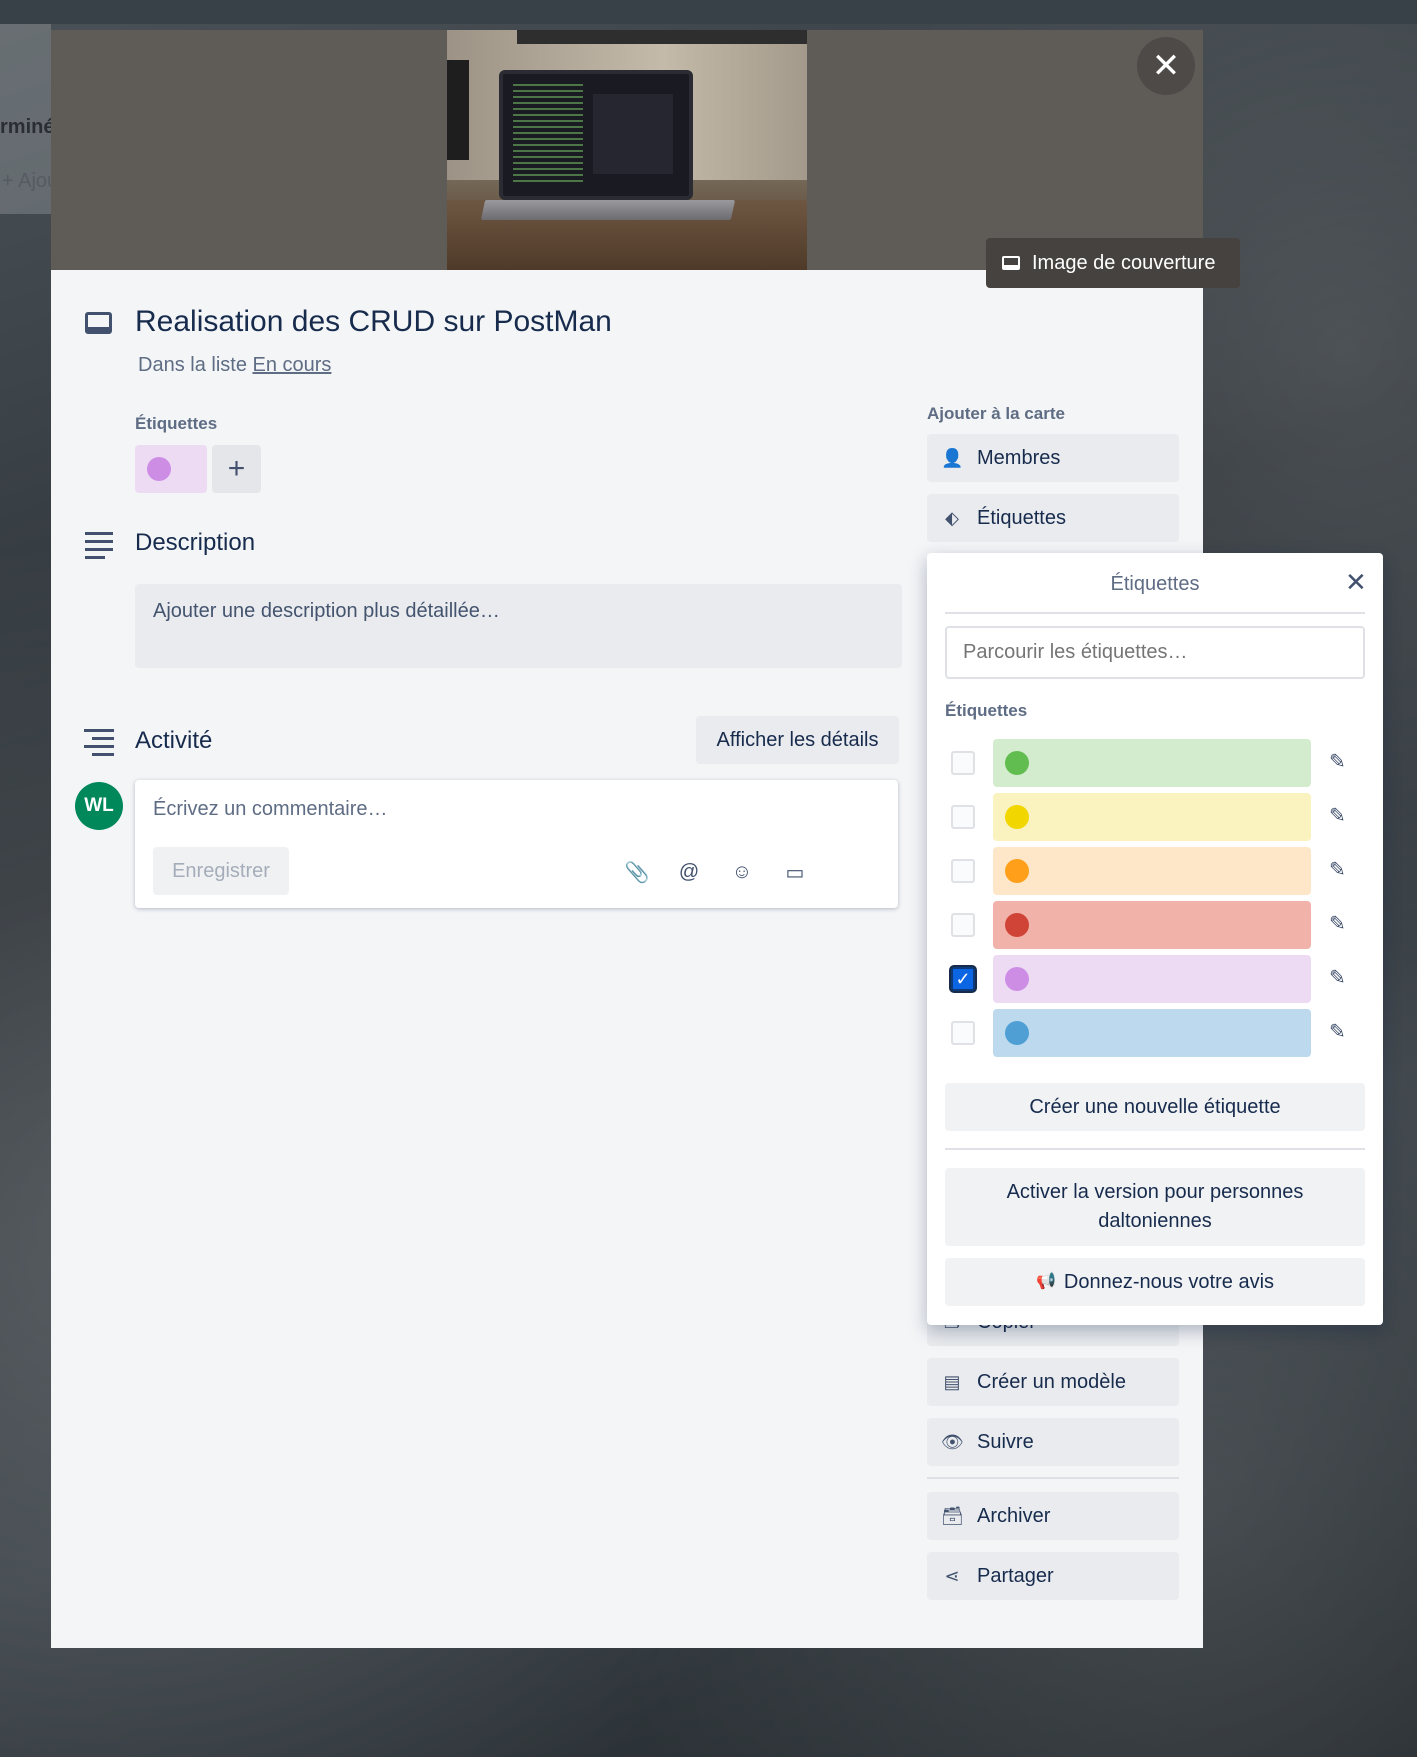  Describe the element at coordinates (742, 872) in the screenshot. I see `emoji-icon: ☺` at that location.